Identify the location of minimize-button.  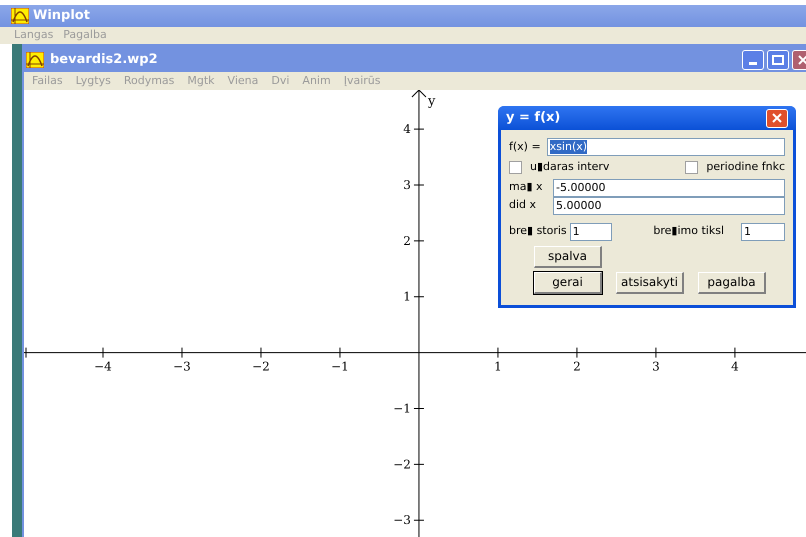
(753, 60).